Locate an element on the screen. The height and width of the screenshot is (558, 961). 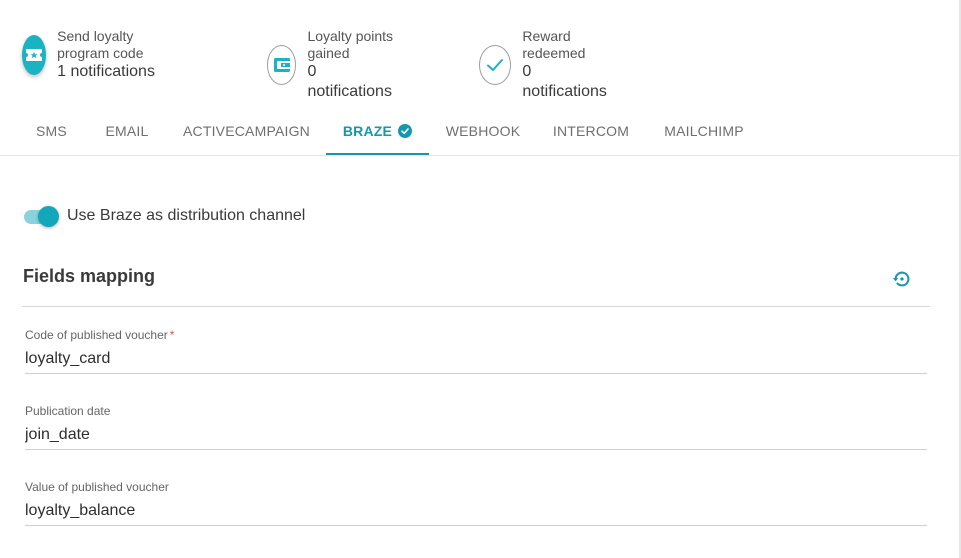
tab-webhook: WEBHOOK is located at coordinates (483, 131).